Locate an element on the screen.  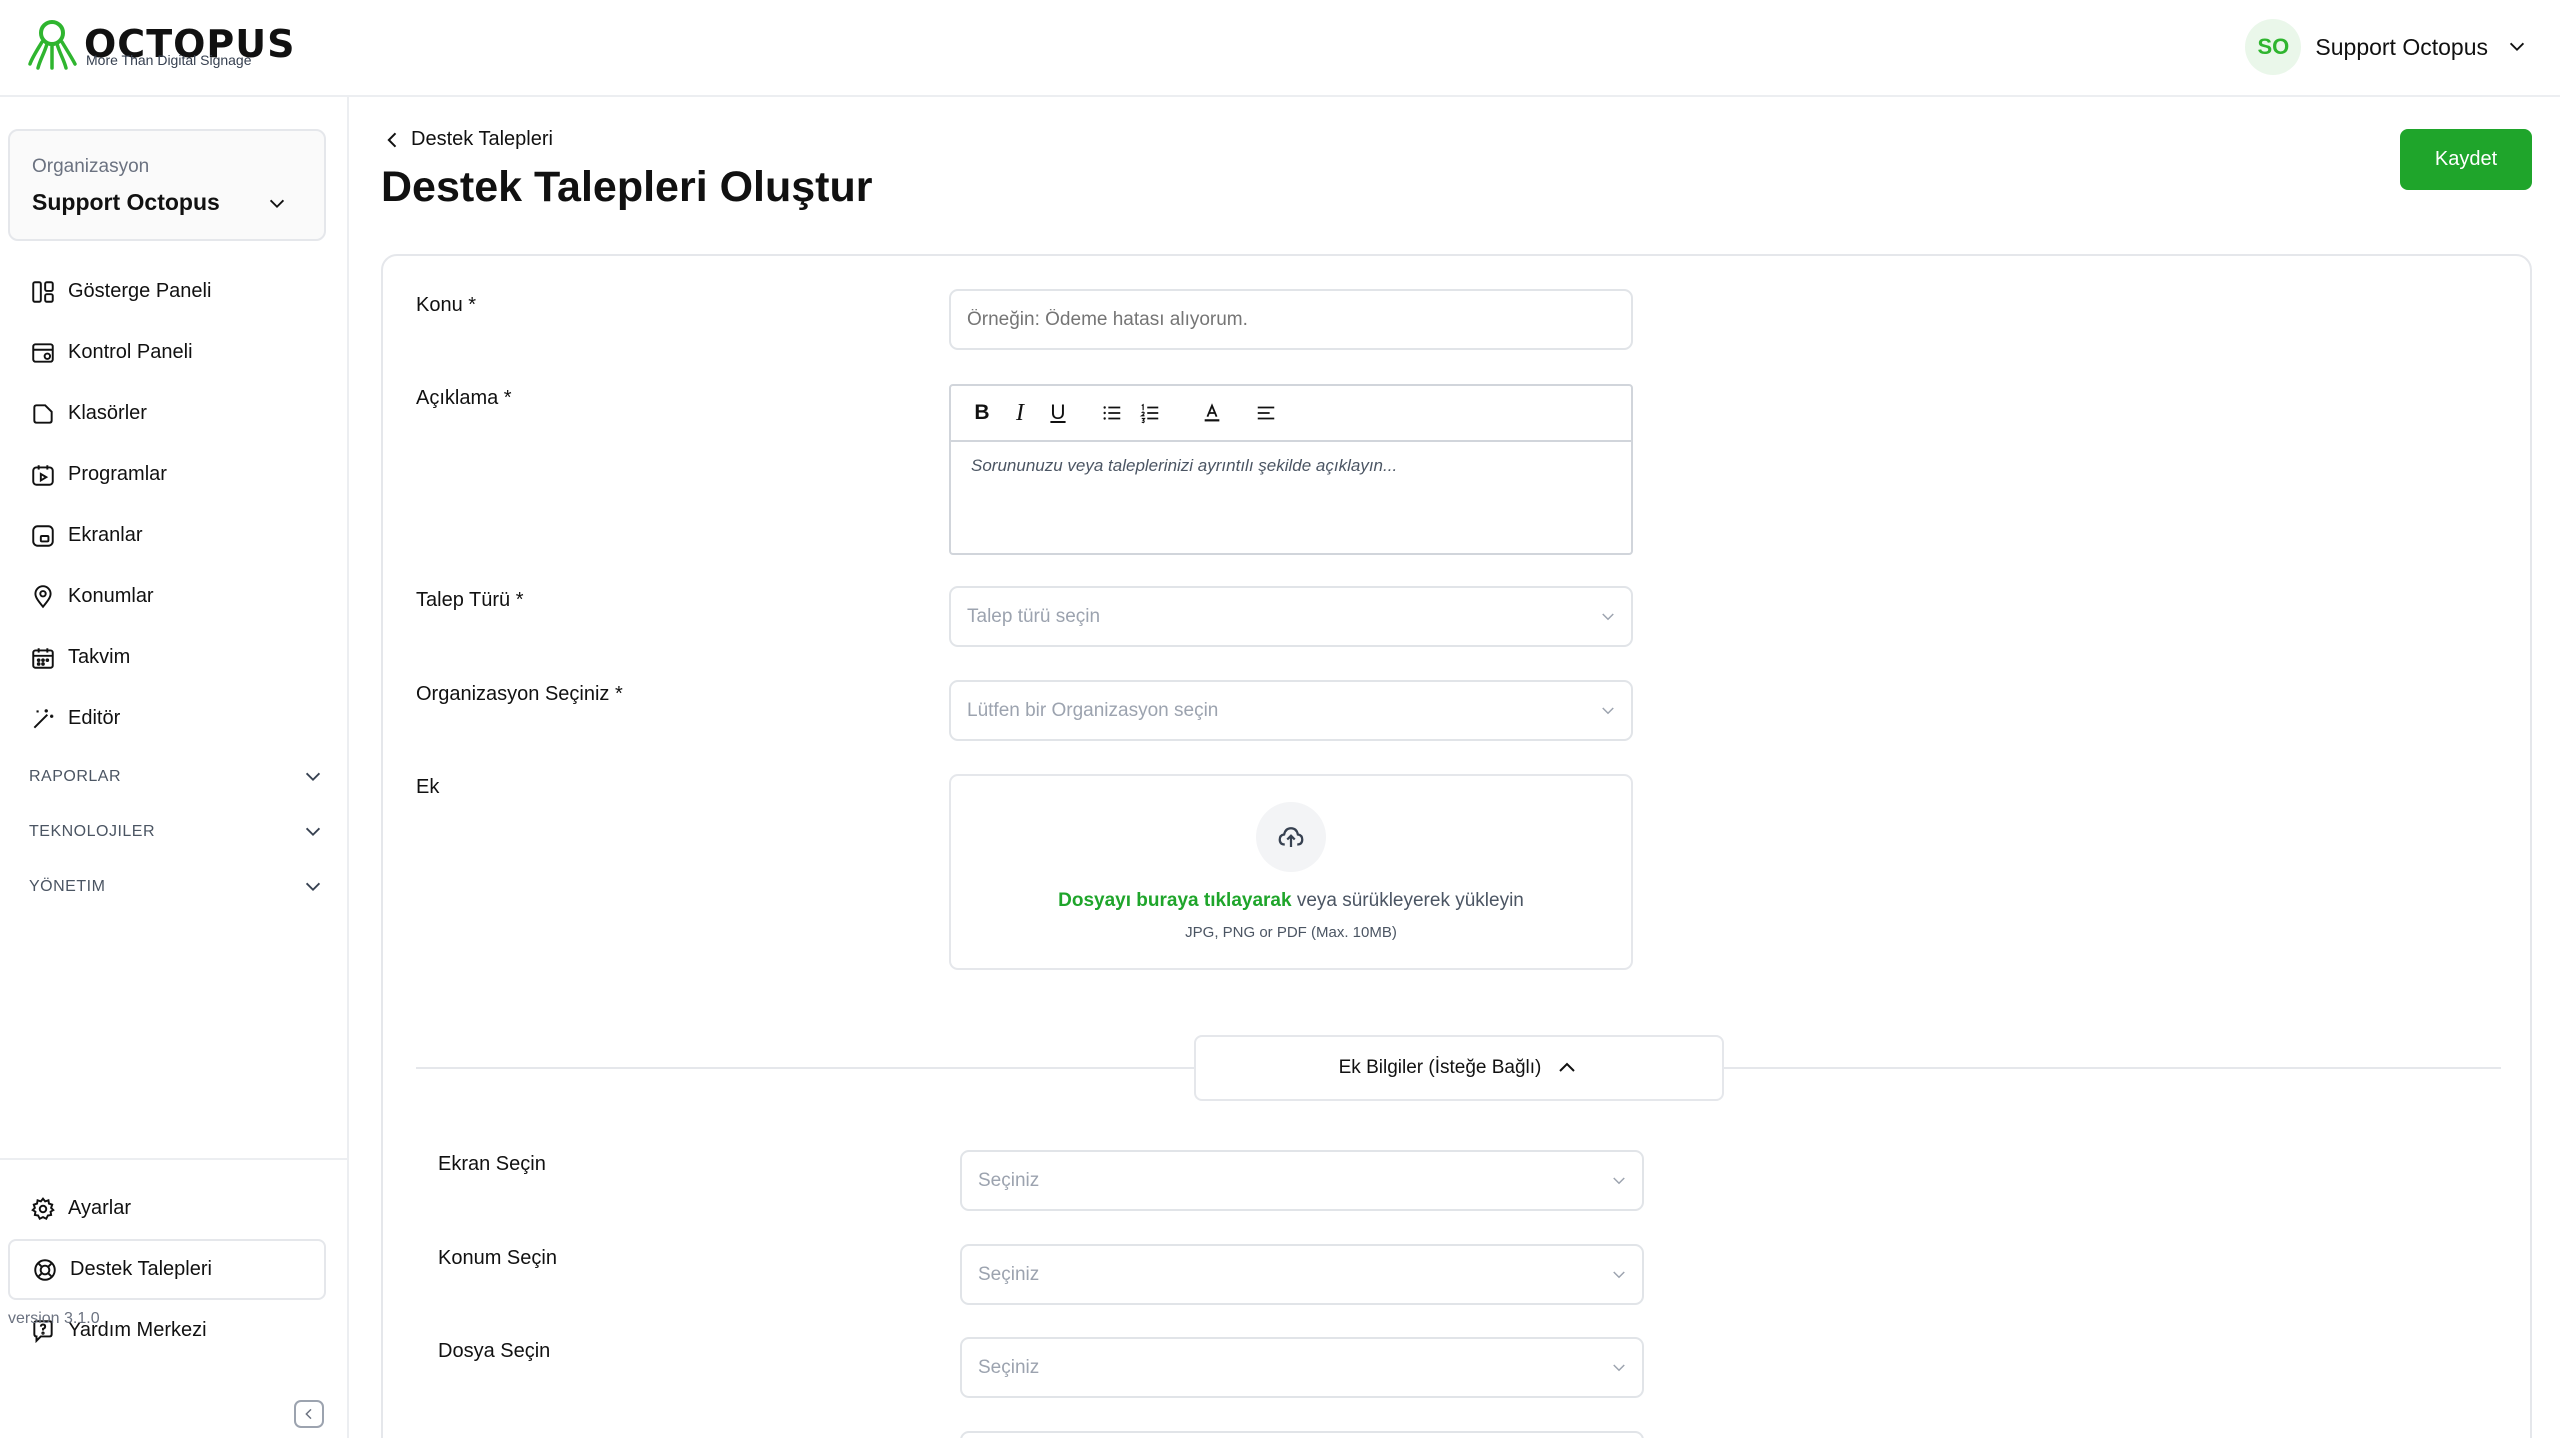
program-icon is located at coordinates (43, 475).